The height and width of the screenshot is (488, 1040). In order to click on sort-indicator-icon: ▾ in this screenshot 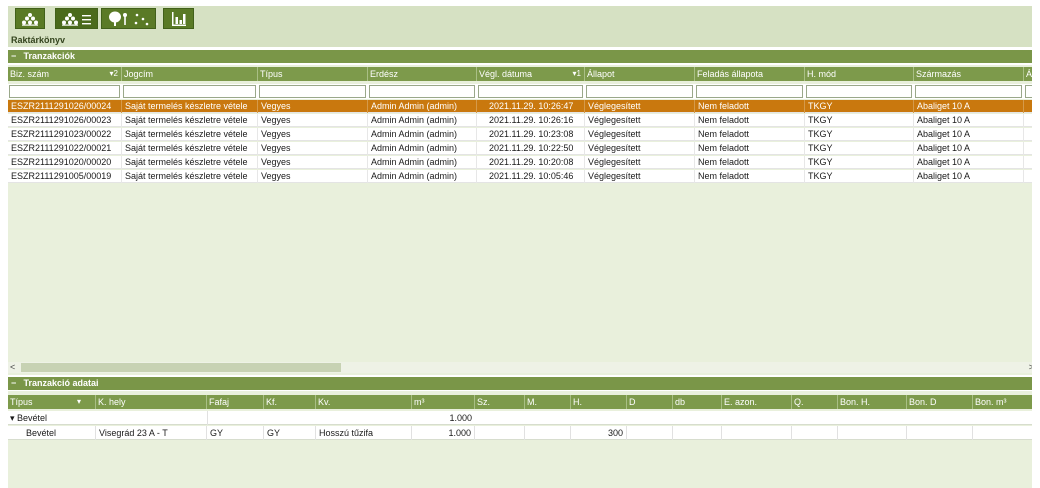, I will do `click(79, 402)`.